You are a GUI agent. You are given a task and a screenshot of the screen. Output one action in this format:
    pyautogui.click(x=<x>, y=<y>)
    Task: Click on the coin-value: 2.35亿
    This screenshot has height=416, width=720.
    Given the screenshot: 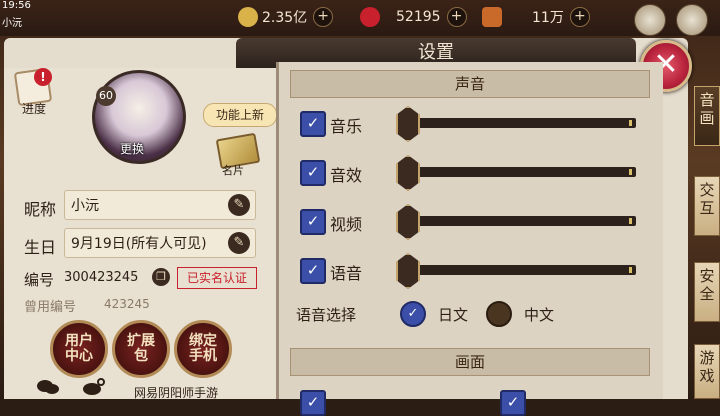 What is the action you would take?
    pyautogui.click(x=285, y=18)
    